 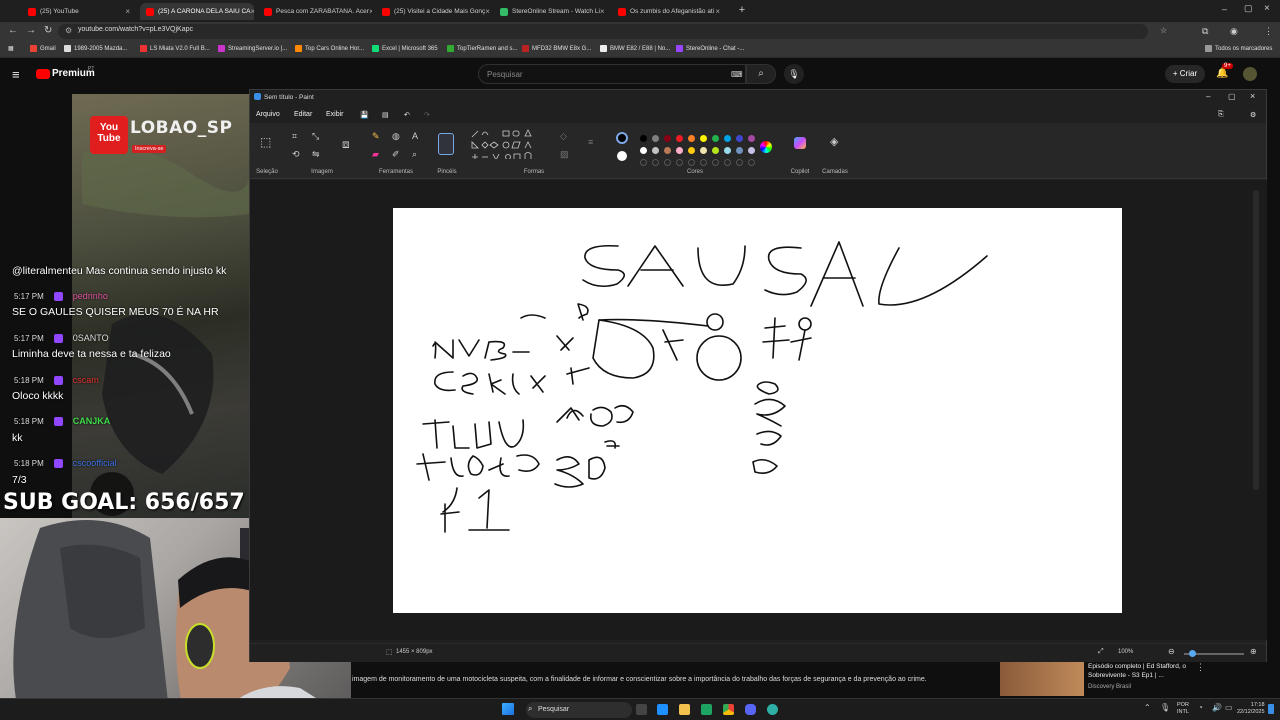 What do you see at coordinates (737, 74) in the screenshot?
I see `keyboard-icon: ⌨` at bounding box center [737, 74].